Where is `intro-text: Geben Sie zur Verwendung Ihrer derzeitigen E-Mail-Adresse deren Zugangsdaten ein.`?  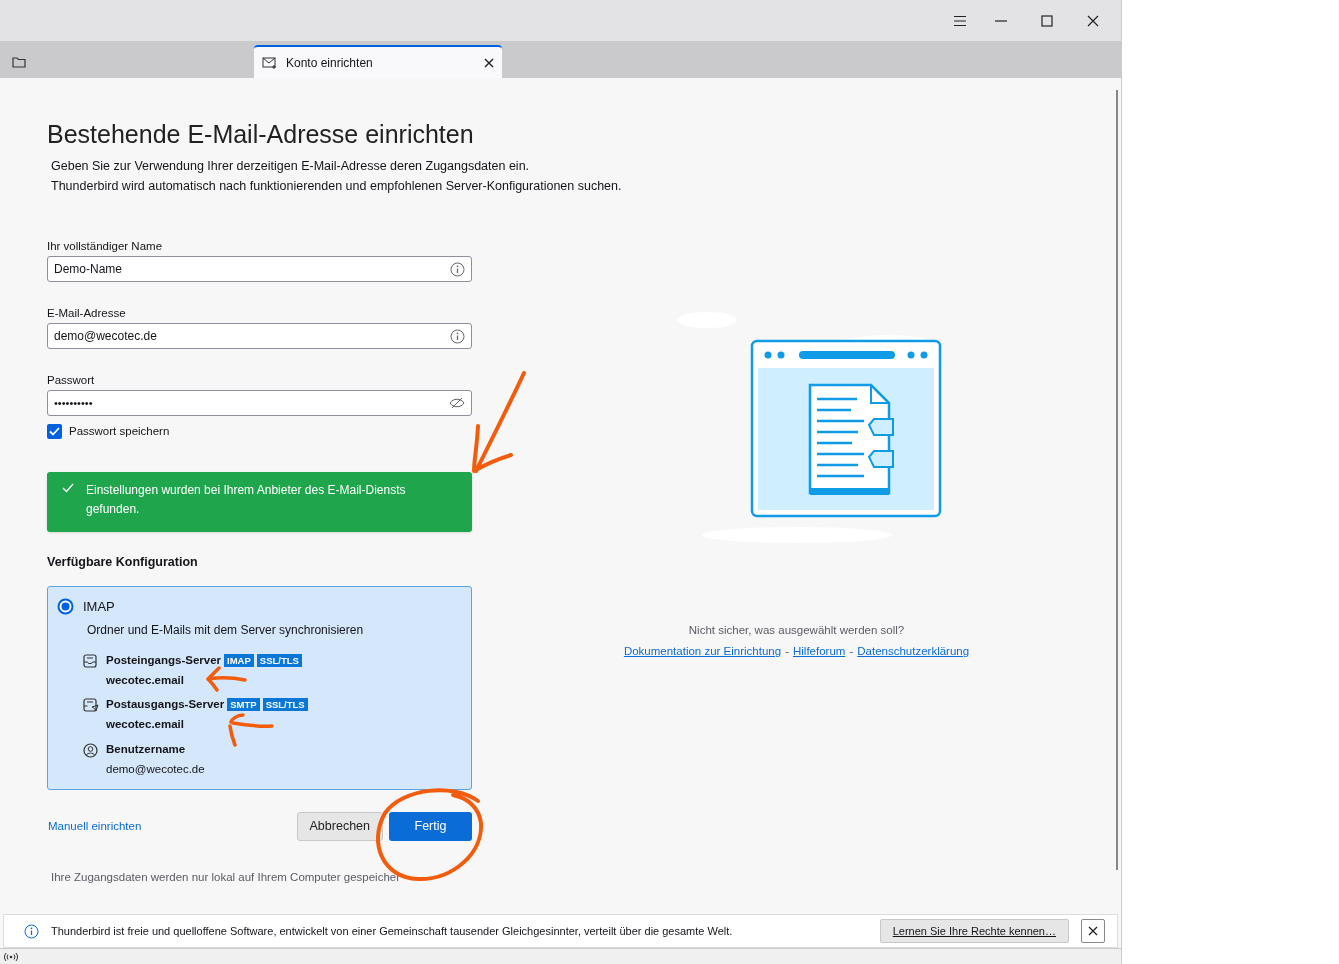 intro-text: Geben Sie zur Verwendung Ihrer derzeitigen E-Mail-Adresse deren Zugangsdaten ein. is located at coordinates (290, 166).